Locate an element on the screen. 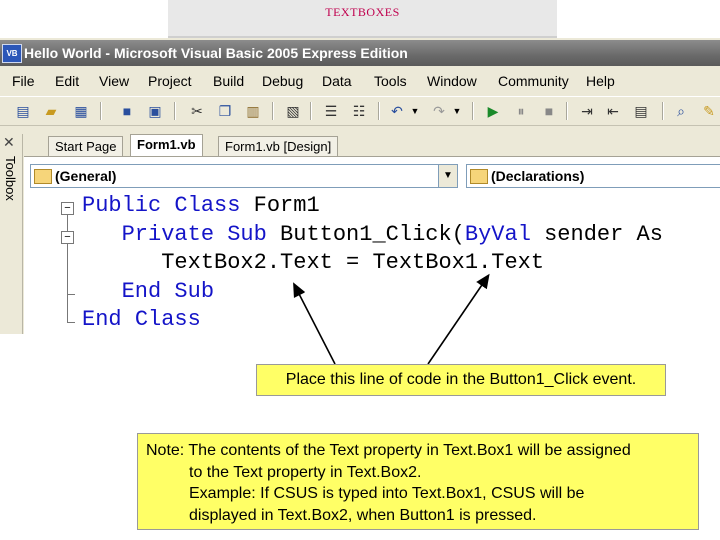 This screenshot has width=720, height=540. toolbox-label: Toolbox is located at coordinates (10, 178).